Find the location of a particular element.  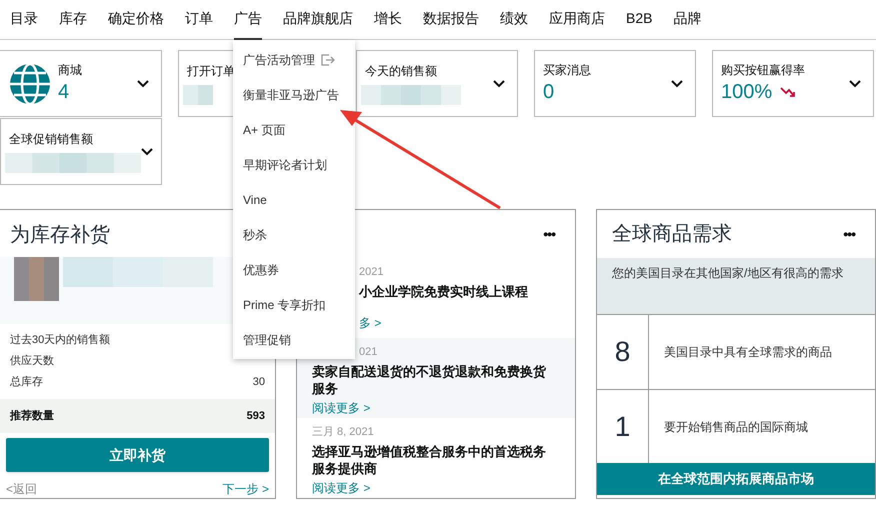

tile-label: 买家消息 is located at coordinates (567, 70).